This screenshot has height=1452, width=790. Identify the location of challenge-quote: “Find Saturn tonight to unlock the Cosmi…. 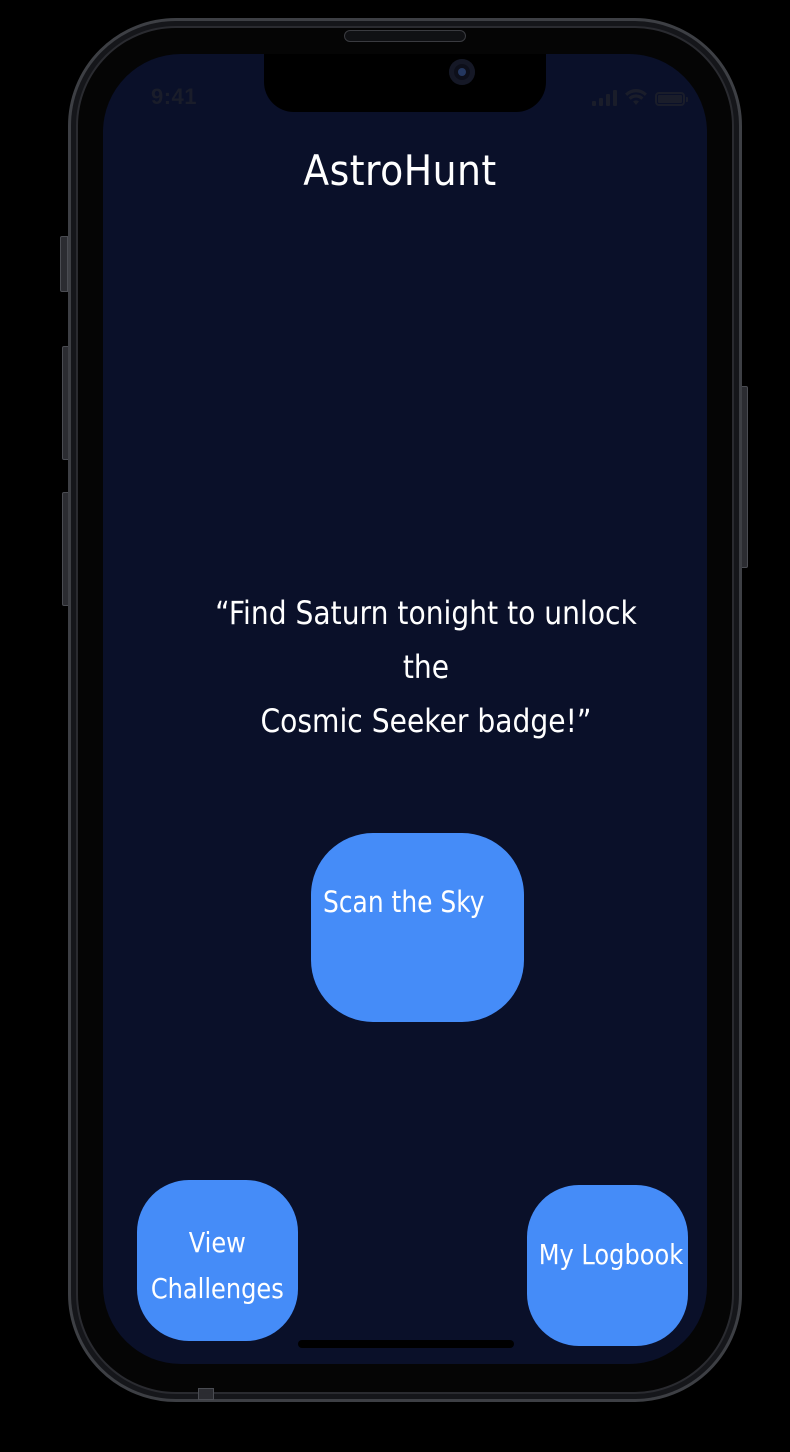
(426, 667).